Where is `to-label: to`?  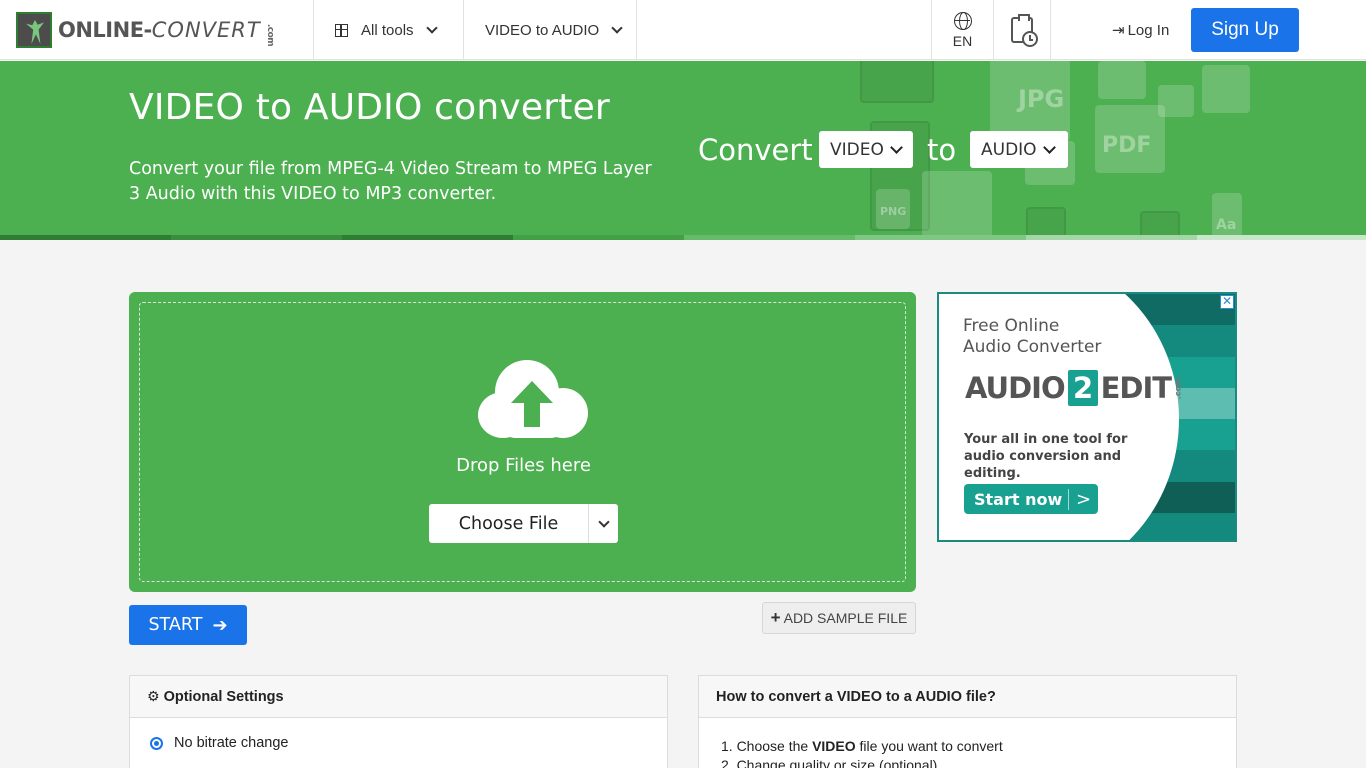 to-label: to is located at coordinates (942, 150).